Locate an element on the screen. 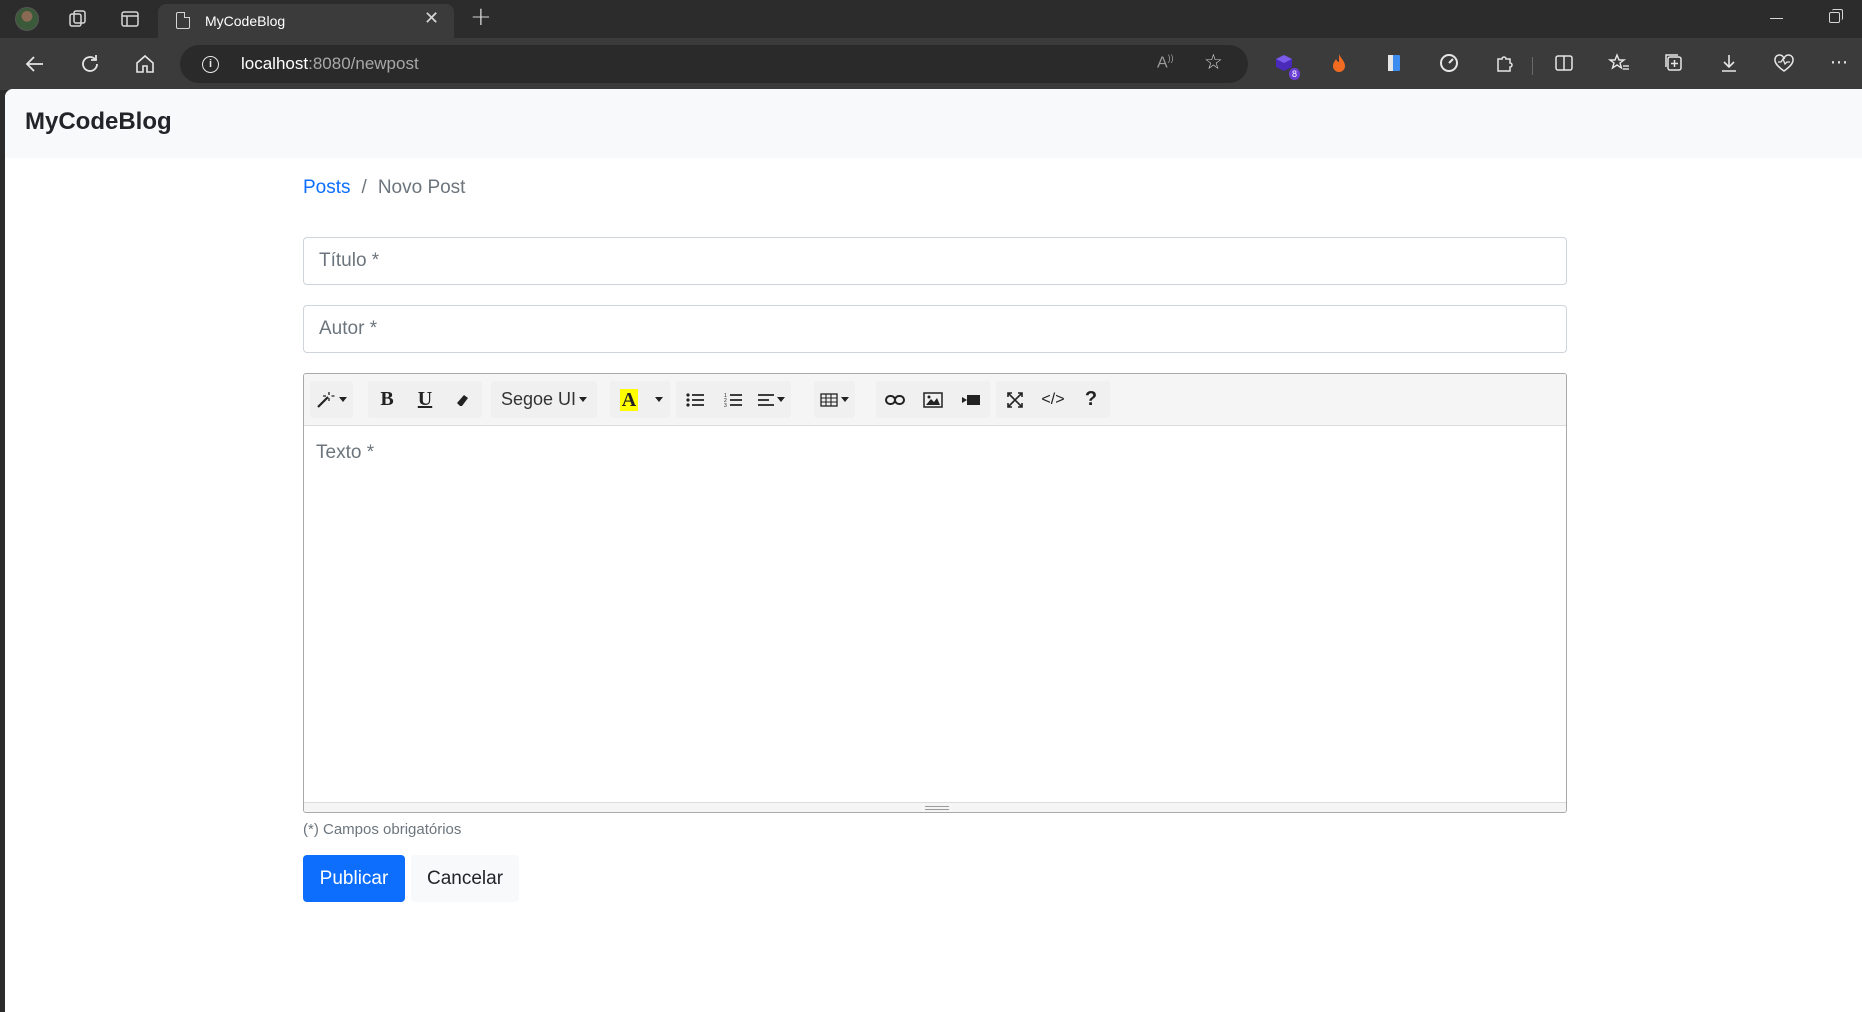  style-group is located at coordinates (331, 399).